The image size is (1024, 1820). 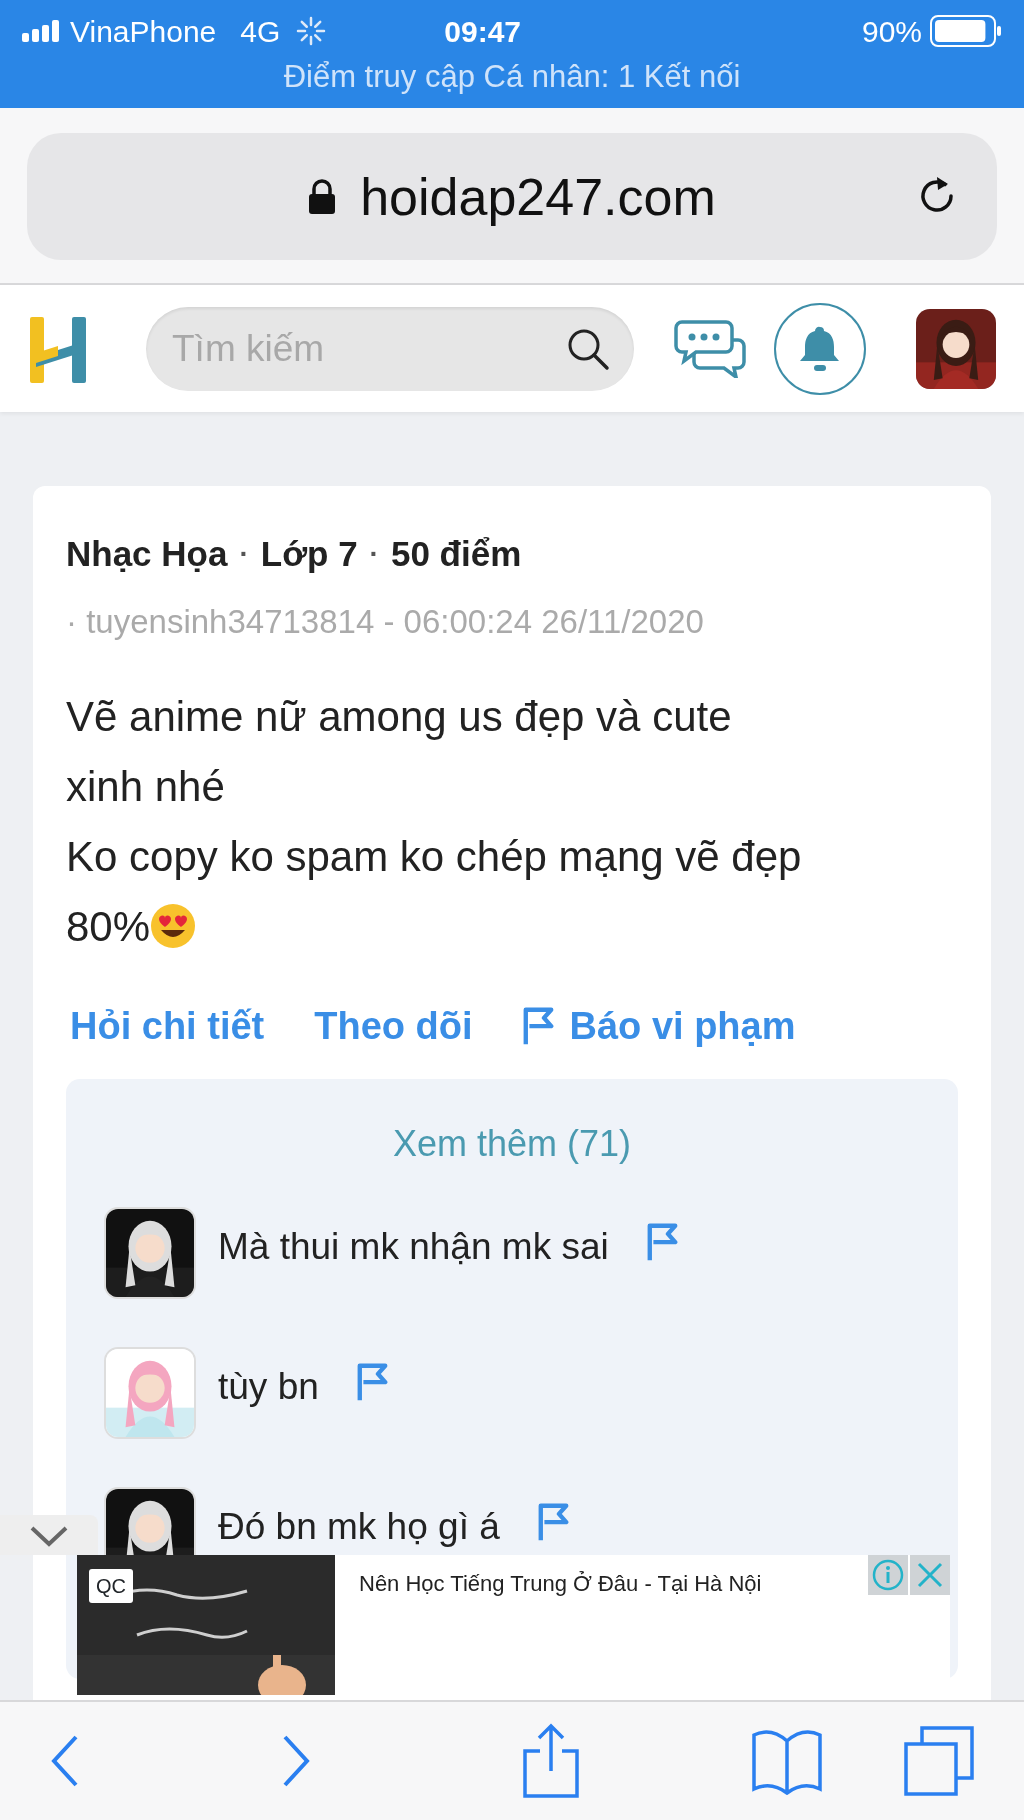 I want to click on collapse-ad-button, so click(x=49, y=1535).